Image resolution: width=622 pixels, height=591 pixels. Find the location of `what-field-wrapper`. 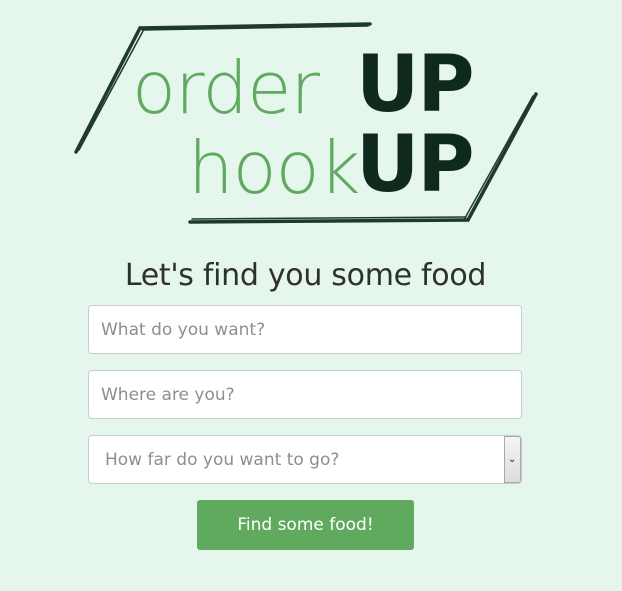

what-field-wrapper is located at coordinates (305, 329).